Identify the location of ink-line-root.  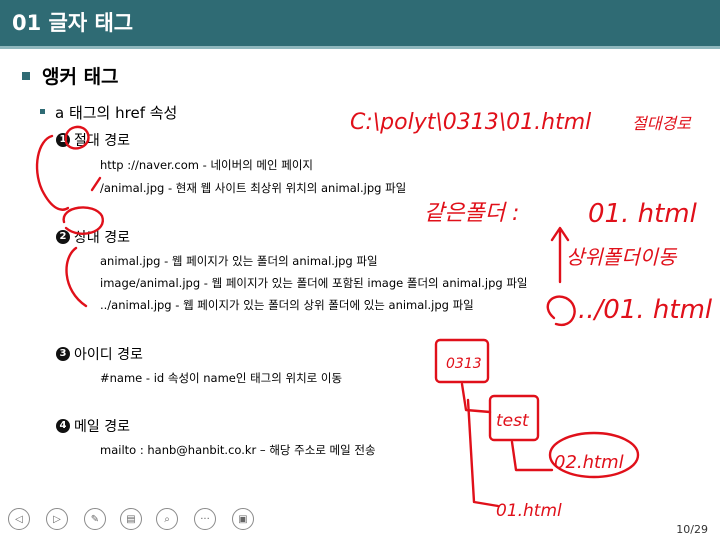
(483, 453).